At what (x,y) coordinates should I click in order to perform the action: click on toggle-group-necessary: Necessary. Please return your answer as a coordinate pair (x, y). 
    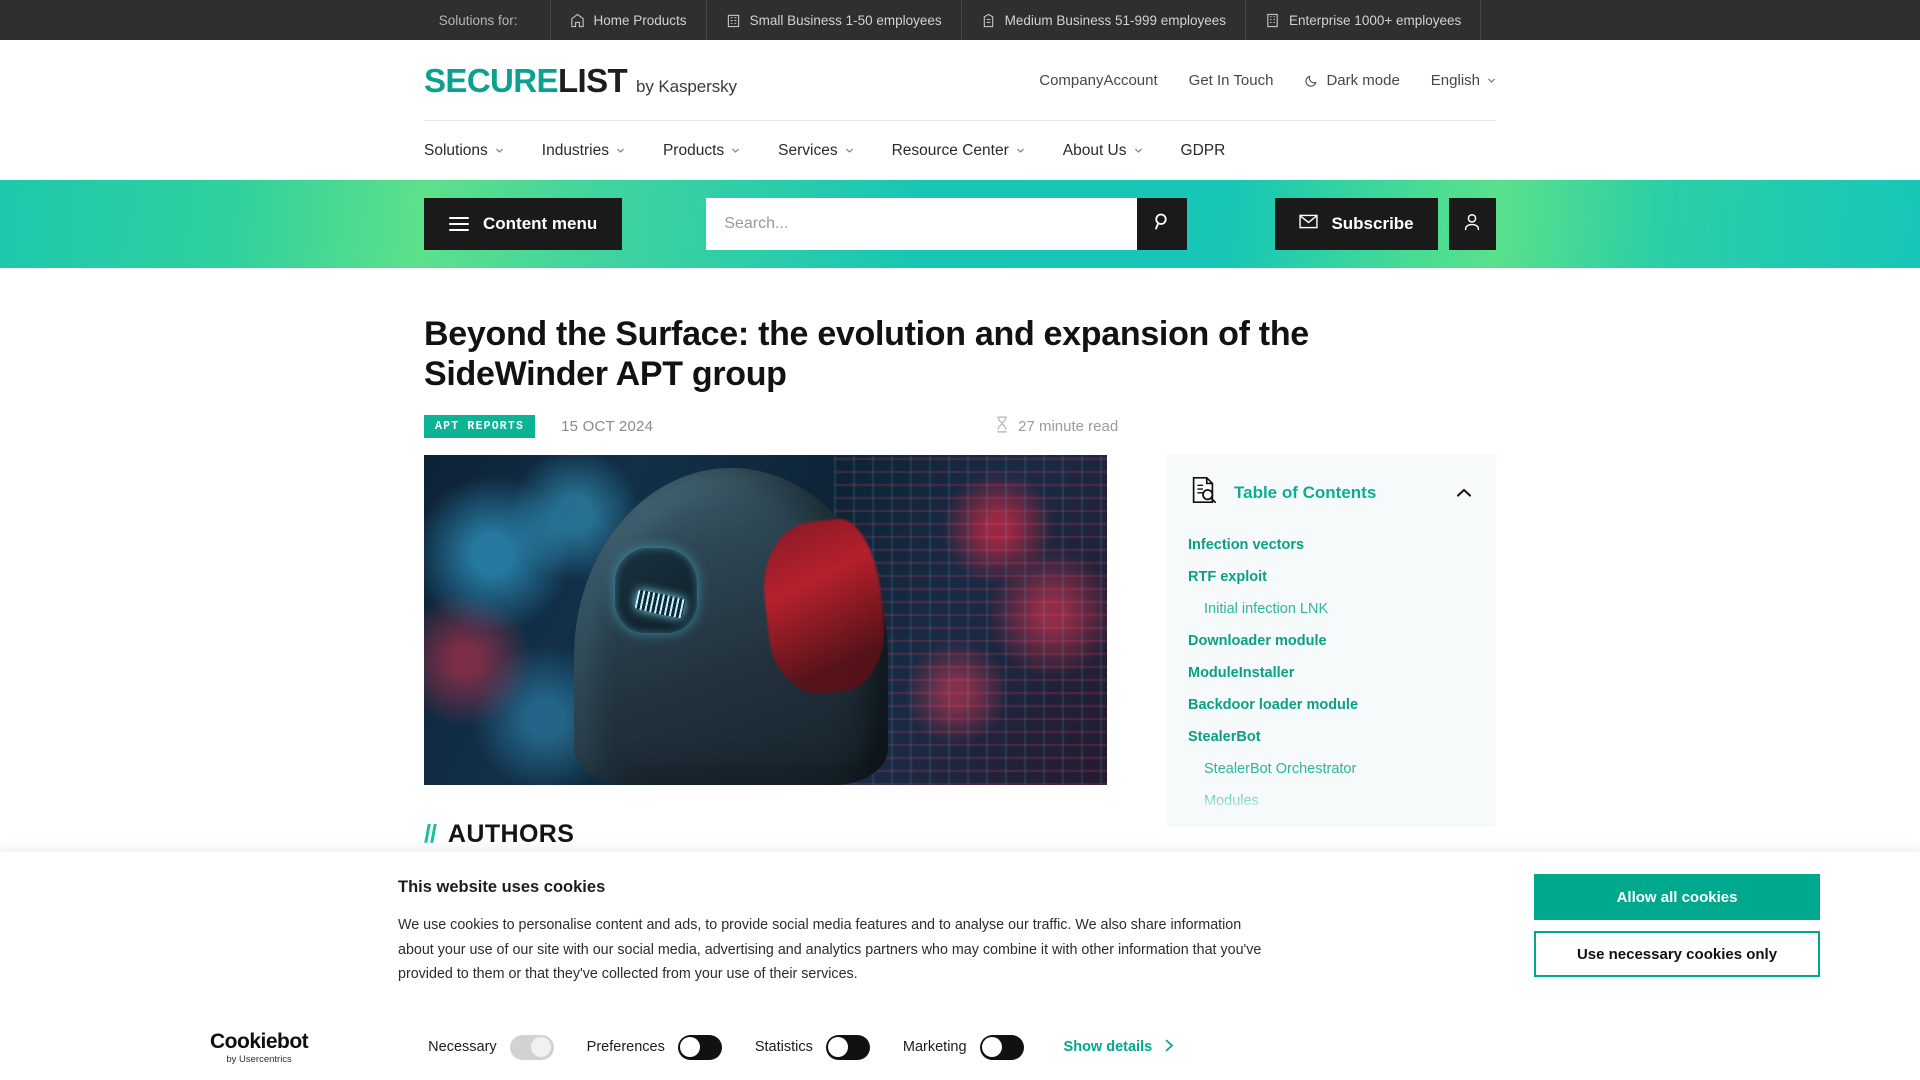
    Looking at the image, I should click on (491, 1047).